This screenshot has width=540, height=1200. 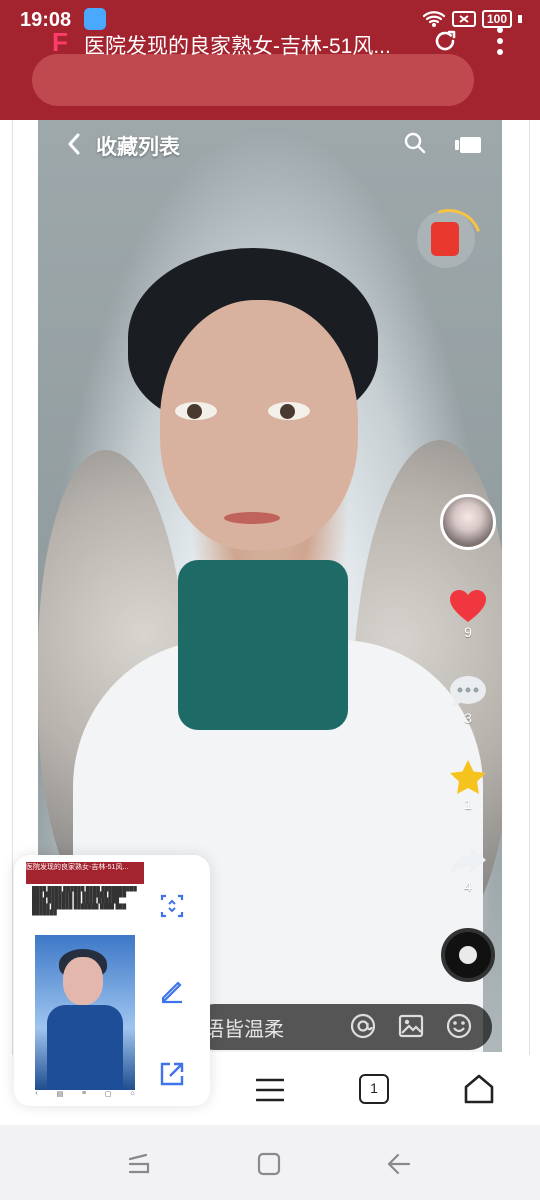 What do you see at coordinates (468, 522) in the screenshot?
I see `author-avatar` at bounding box center [468, 522].